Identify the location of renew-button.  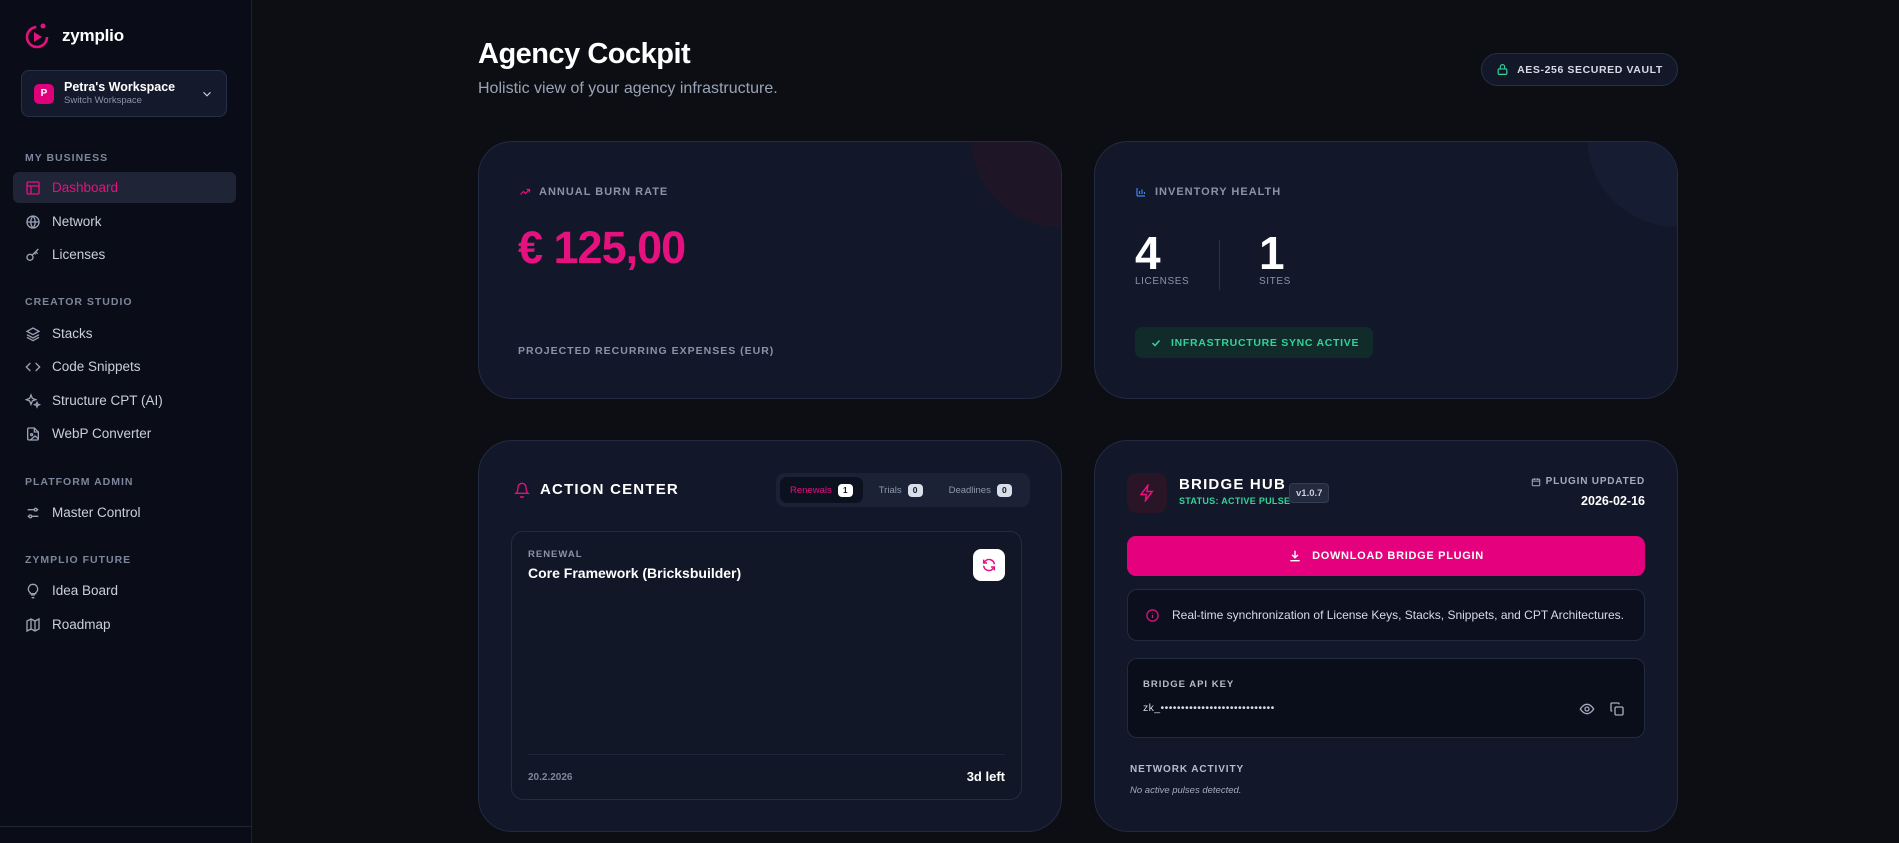
(989, 565).